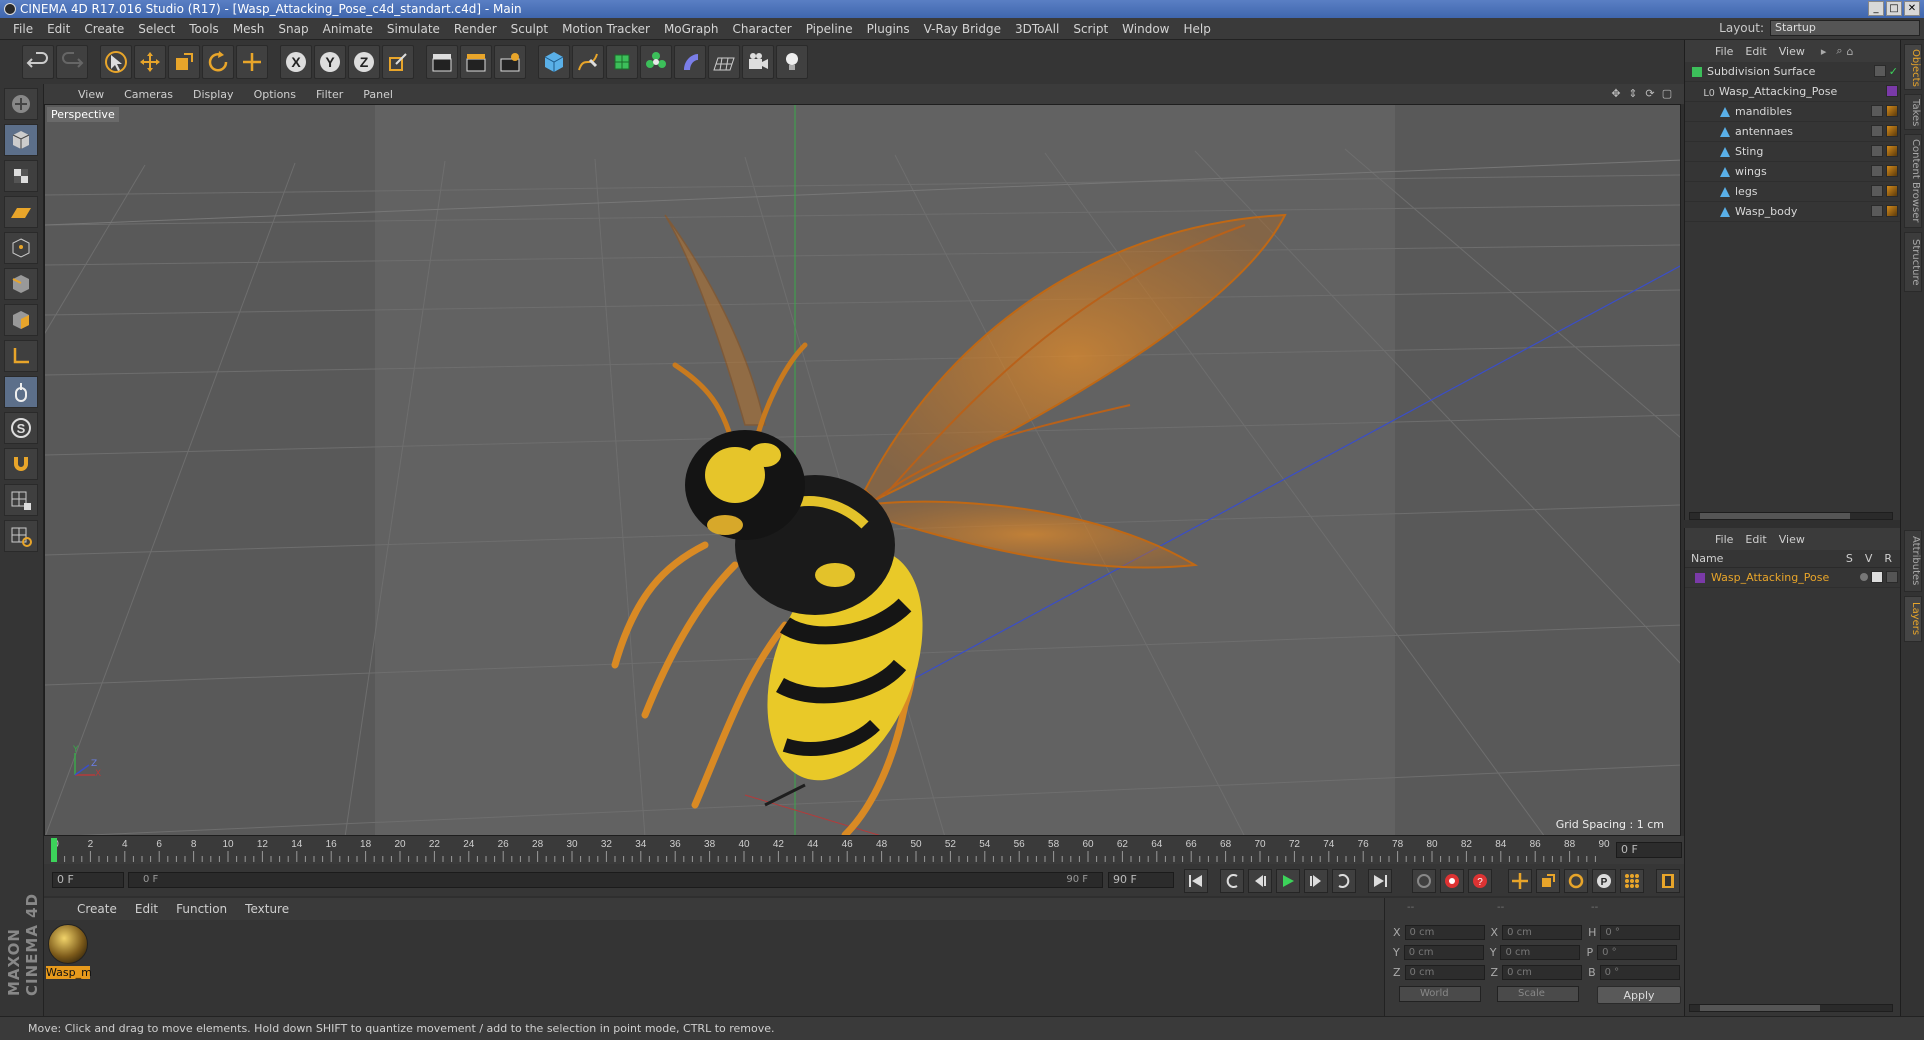 This screenshot has width=1924, height=1040. I want to click on material-menu-create: Create, so click(97, 909).